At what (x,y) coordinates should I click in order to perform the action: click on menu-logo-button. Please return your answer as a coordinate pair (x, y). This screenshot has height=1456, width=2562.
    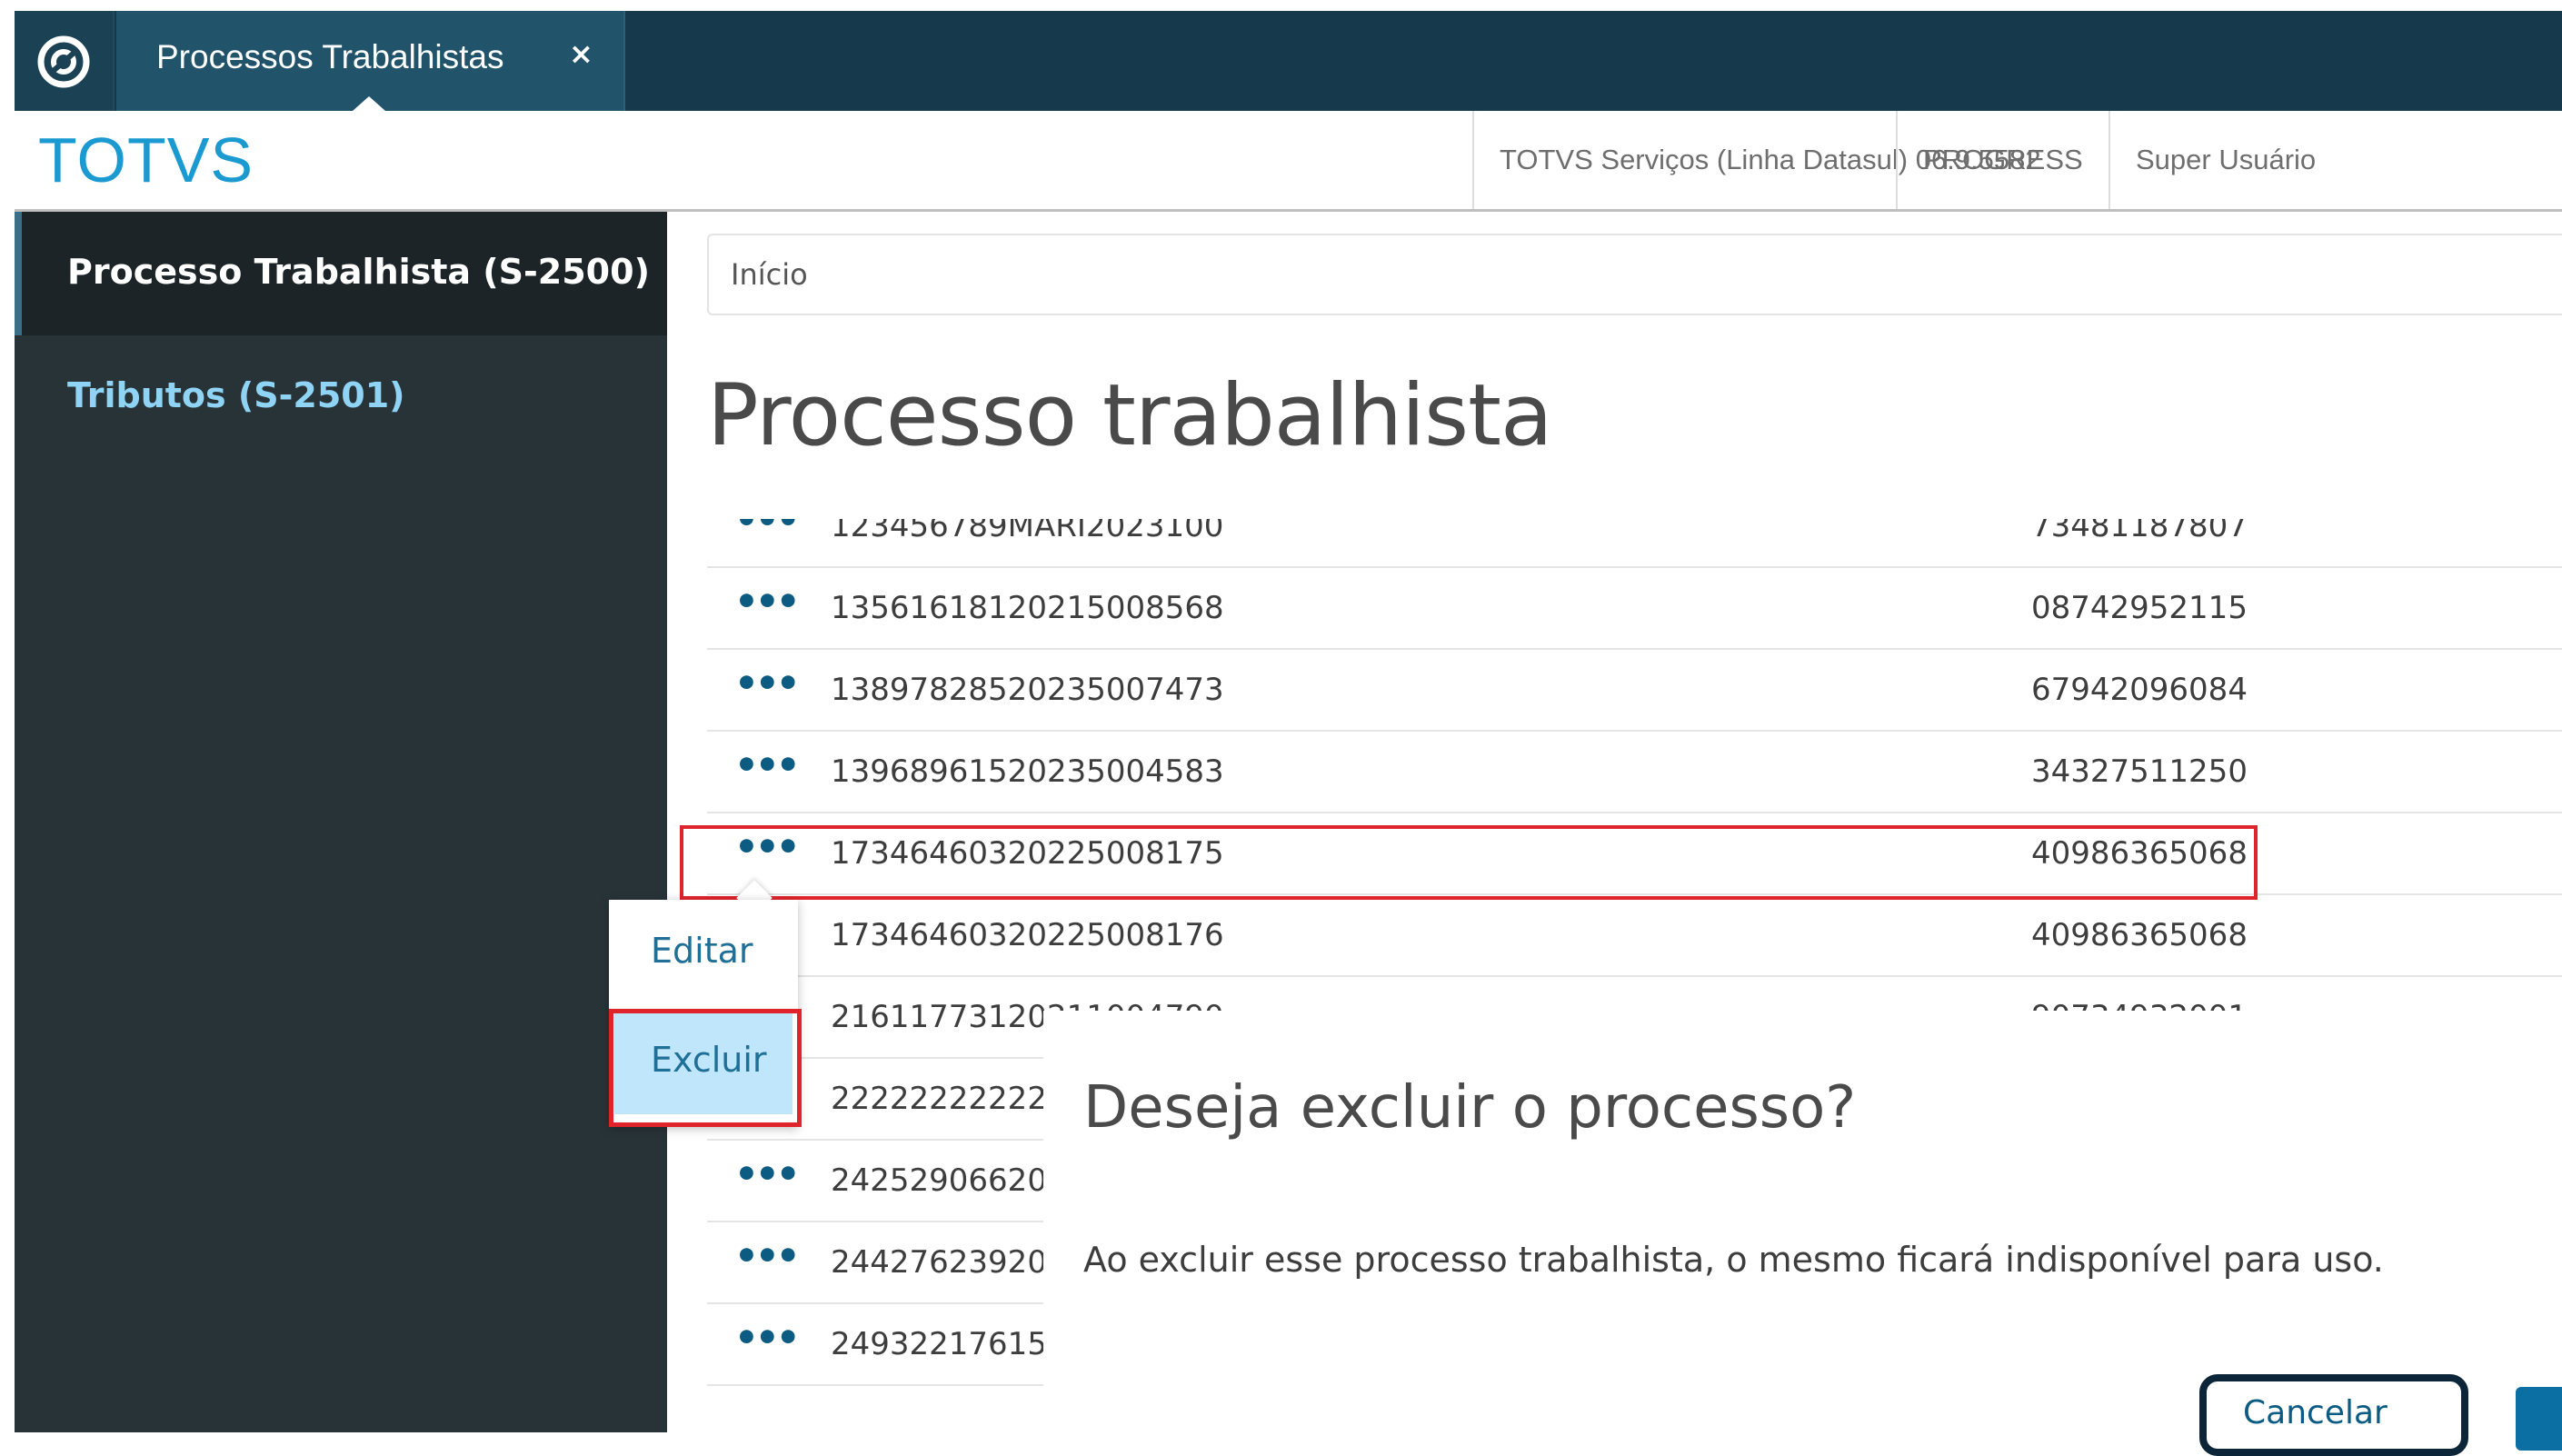
    Looking at the image, I should click on (65, 61).